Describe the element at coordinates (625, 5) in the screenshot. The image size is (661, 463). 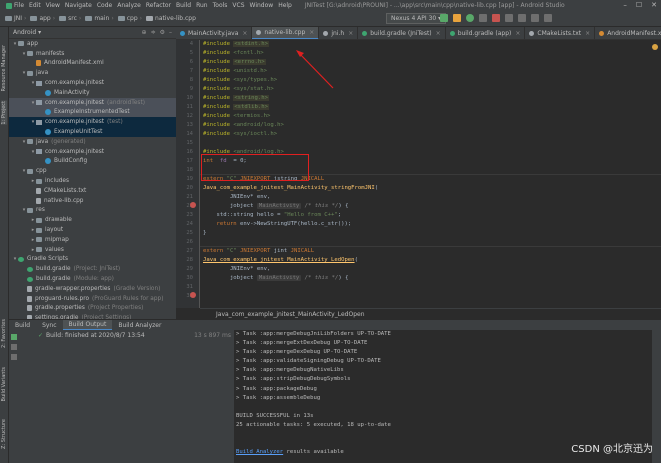
I see `minimize-icon: –` at that location.